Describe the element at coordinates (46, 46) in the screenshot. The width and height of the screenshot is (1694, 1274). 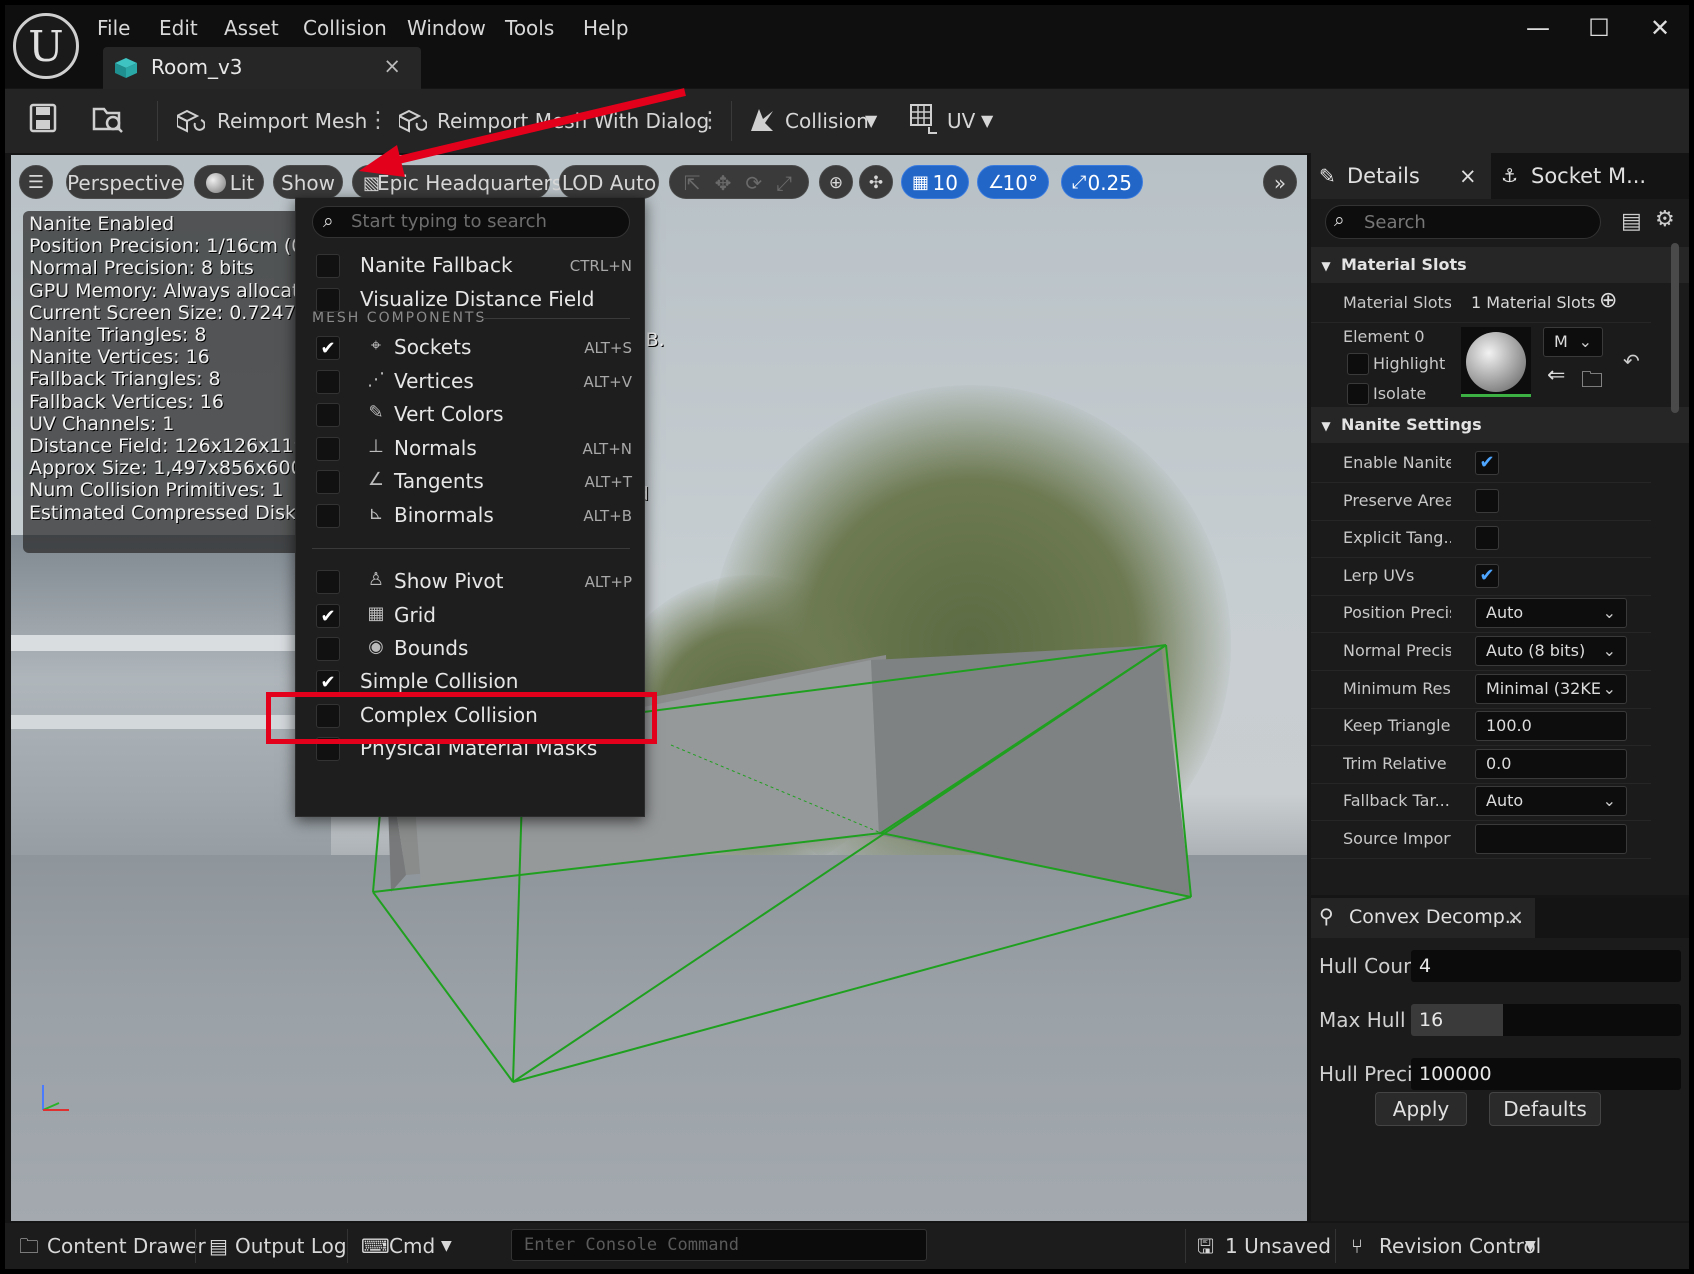
I see `unreal-logo-icon: U` at that location.